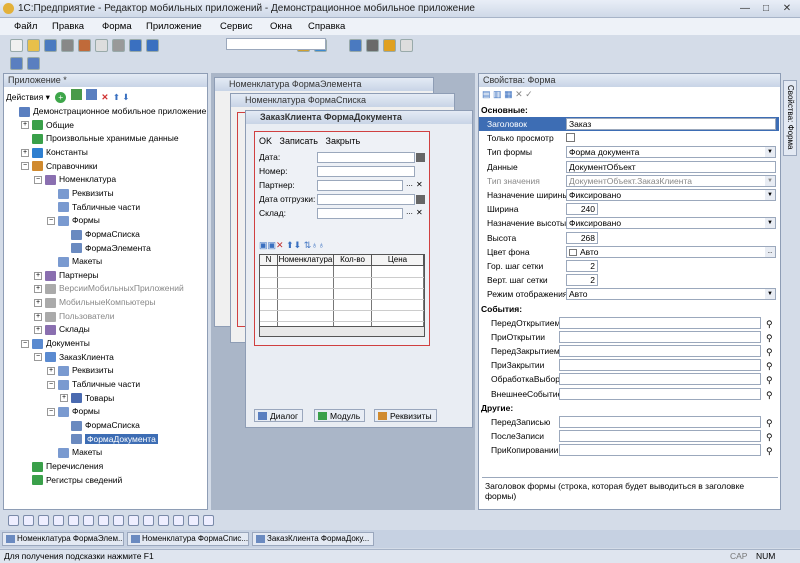 The image size is (800, 563). I want to click on tree-item: Макеты, so click(74, 452).